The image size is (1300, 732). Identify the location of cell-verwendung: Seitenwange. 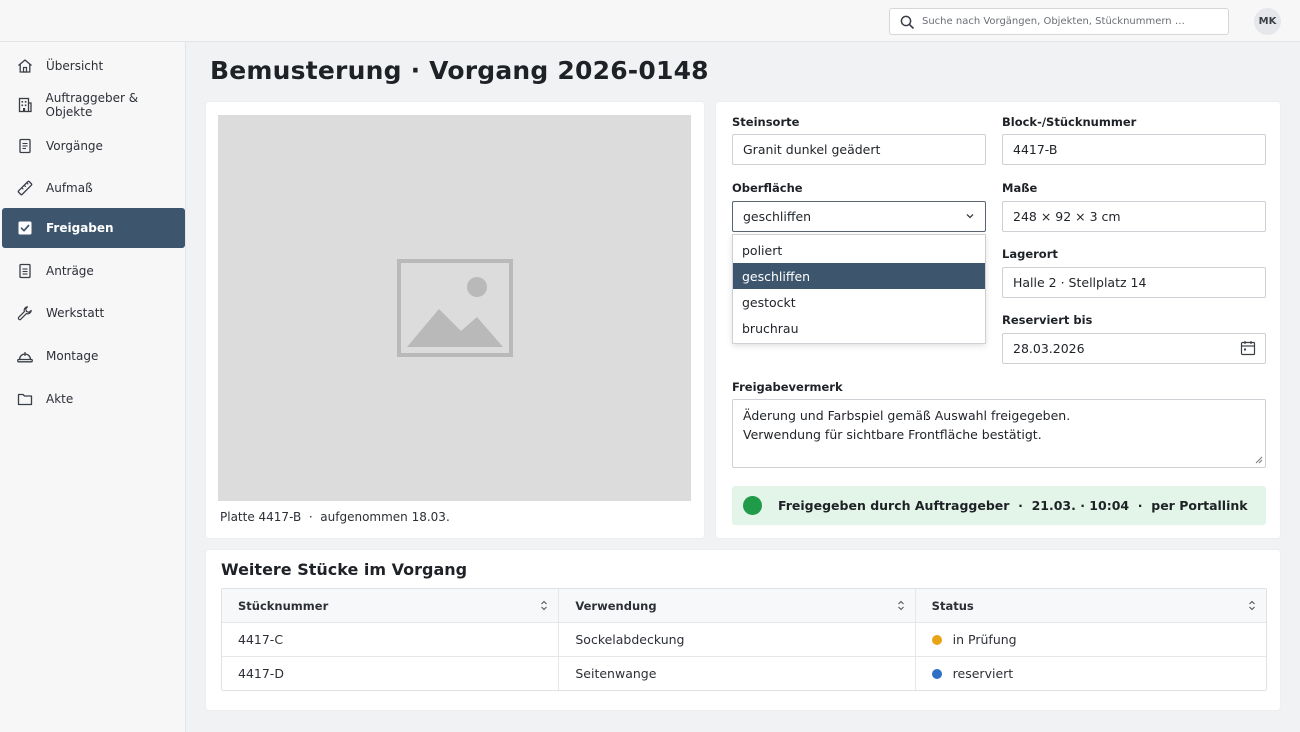
(736, 673).